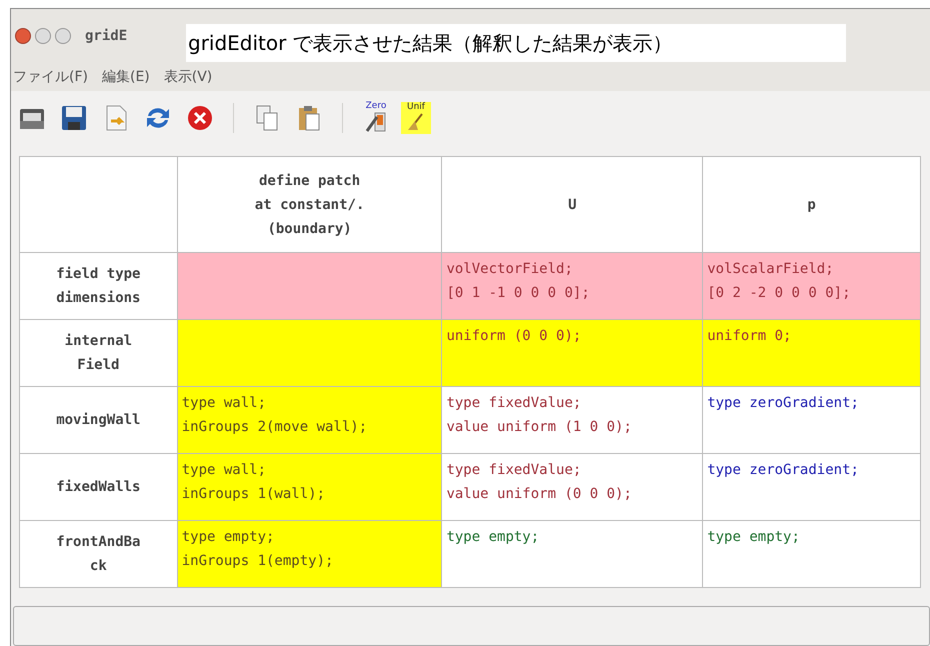 The image size is (930, 646). Describe the element at coordinates (811, 353) in the screenshot. I see `table-cell: uniform 0;` at that location.